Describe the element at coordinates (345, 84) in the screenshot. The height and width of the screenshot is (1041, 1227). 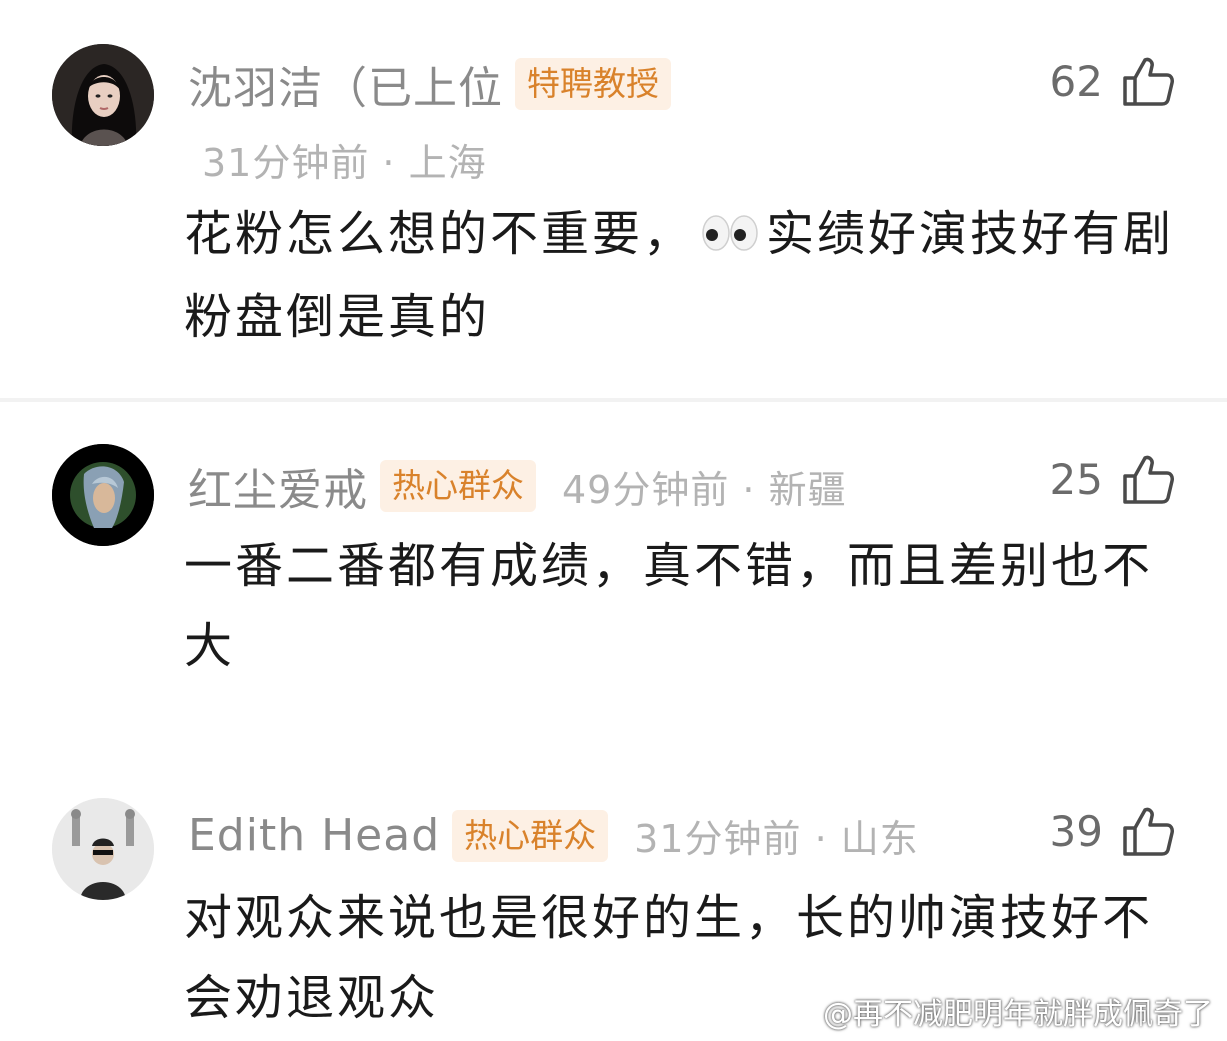
I see `username: 沈羽洁（已上位` at that location.